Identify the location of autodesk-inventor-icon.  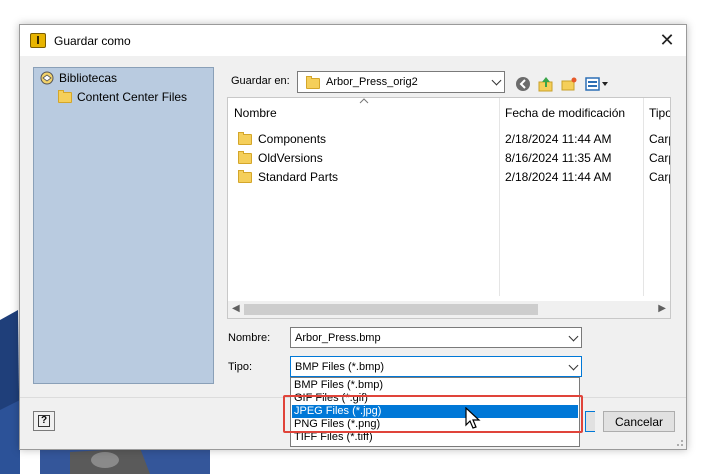
(38, 40).